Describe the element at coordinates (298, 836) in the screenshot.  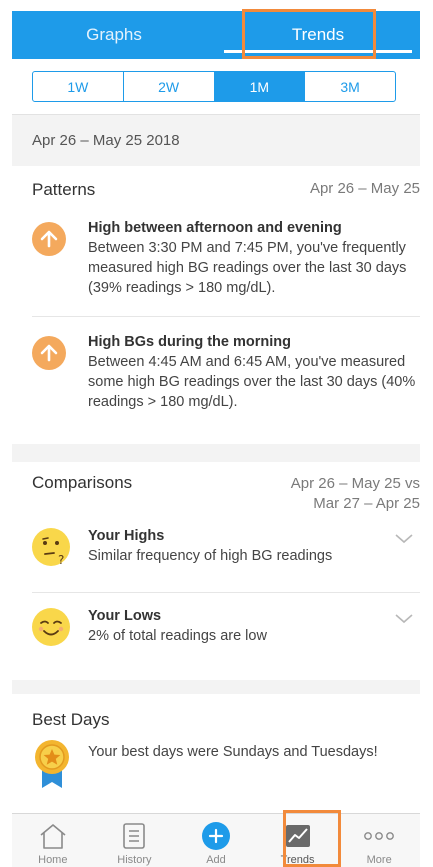
I see `trends-icon` at that location.